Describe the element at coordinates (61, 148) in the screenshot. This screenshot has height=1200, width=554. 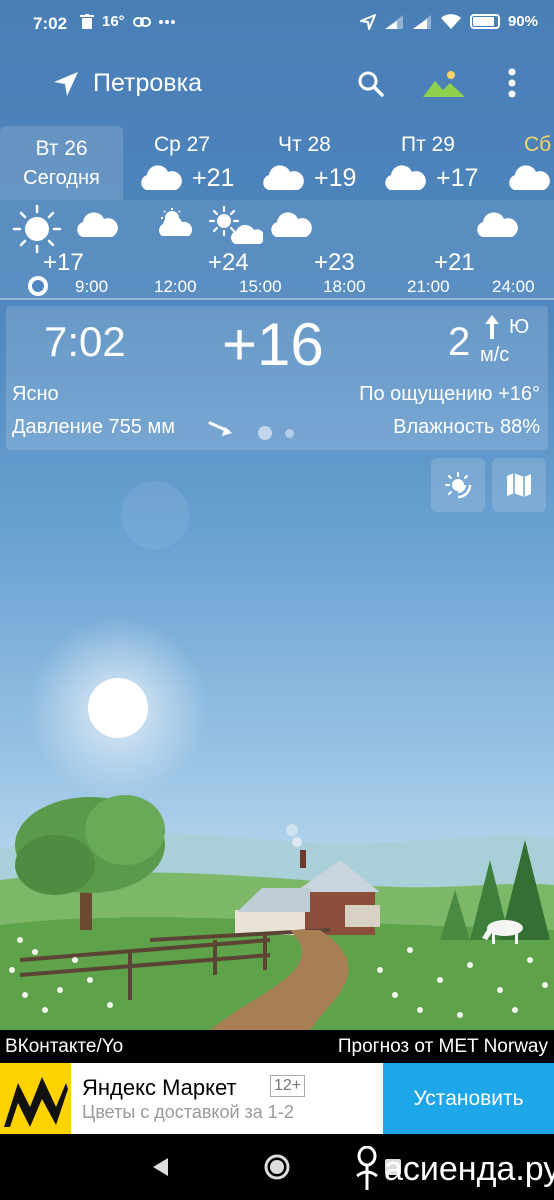
I see `day-name: Вт 26` at that location.